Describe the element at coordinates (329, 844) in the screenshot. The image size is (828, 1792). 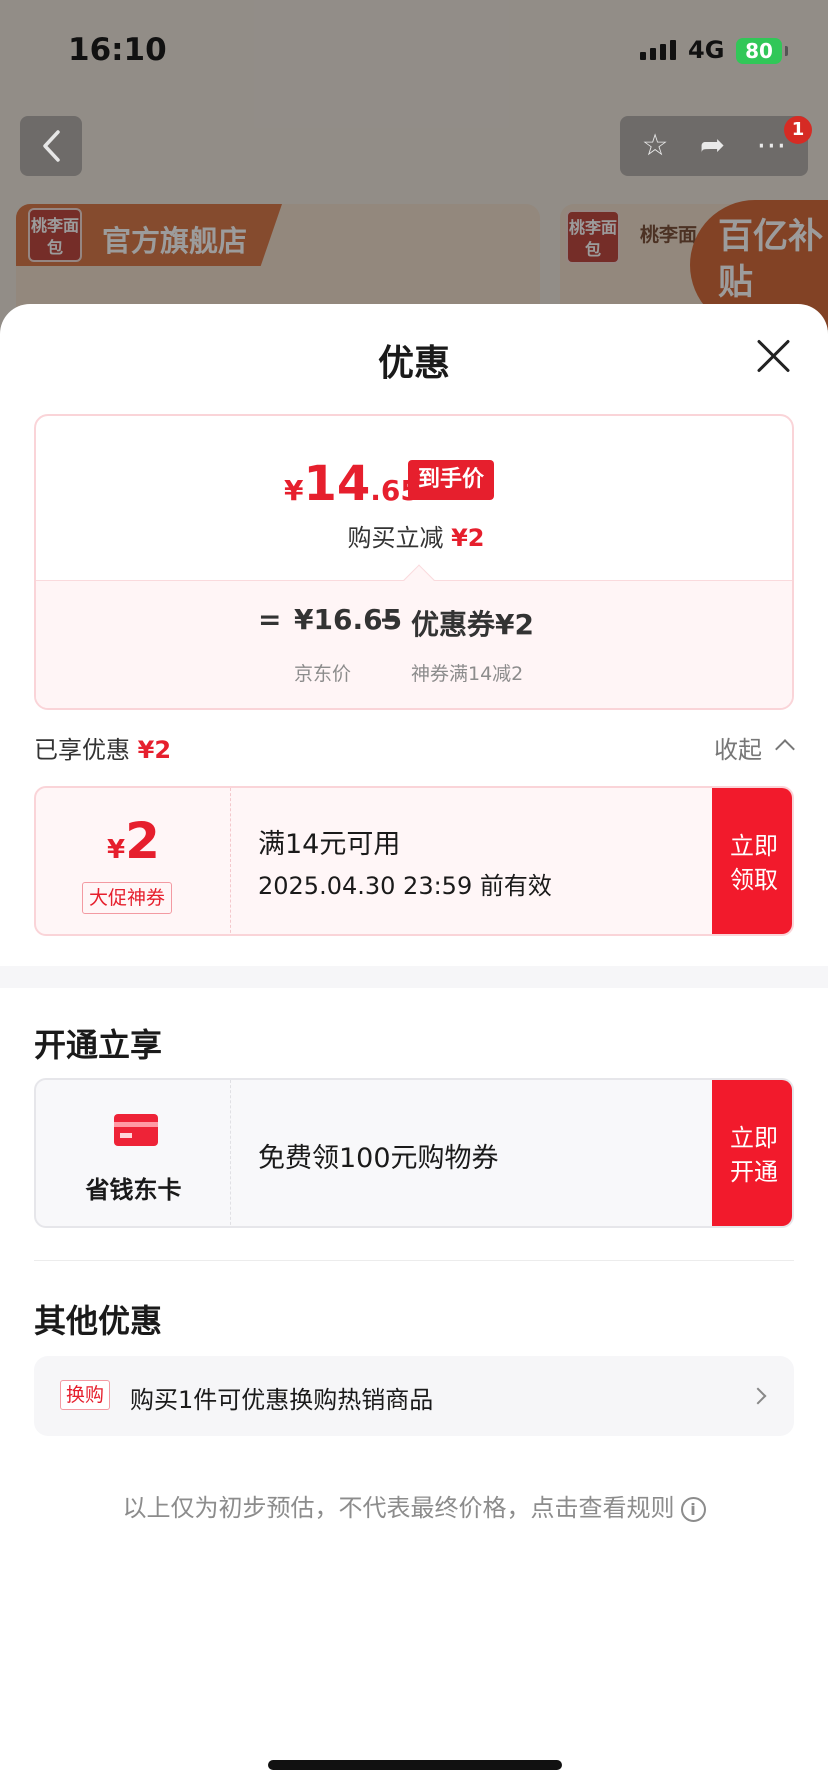
I see `coupon-condition: 满14元可用` at that location.